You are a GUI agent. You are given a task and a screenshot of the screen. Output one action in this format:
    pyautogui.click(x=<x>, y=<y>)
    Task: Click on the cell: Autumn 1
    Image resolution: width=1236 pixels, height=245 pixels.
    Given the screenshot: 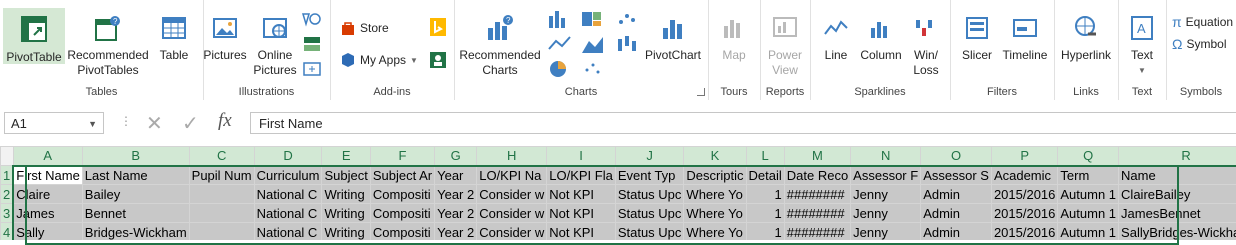 What is the action you would take?
    pyautogui.click(x=1088, y=213)
    